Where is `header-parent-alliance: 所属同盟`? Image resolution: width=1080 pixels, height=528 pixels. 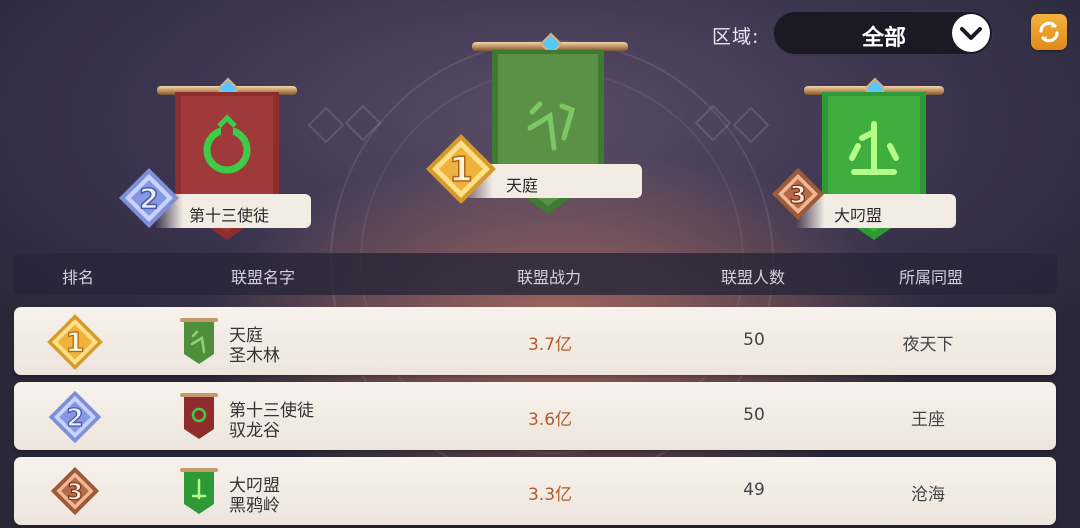
header-parent-alliance: 所属同盟 is located at coordinates (931, 277).